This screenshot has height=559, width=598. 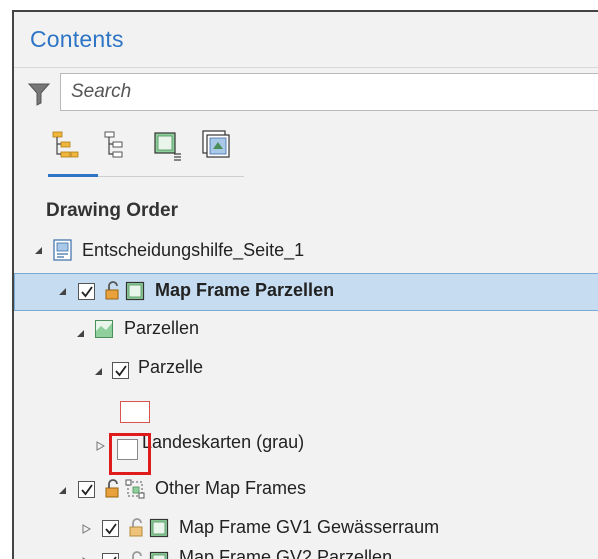 What do you see at coordinates (193, 250) in the screenshot?
I see `layout-name: Entscheidungshilfe_Seite_1` at bounding box center [193, 250].